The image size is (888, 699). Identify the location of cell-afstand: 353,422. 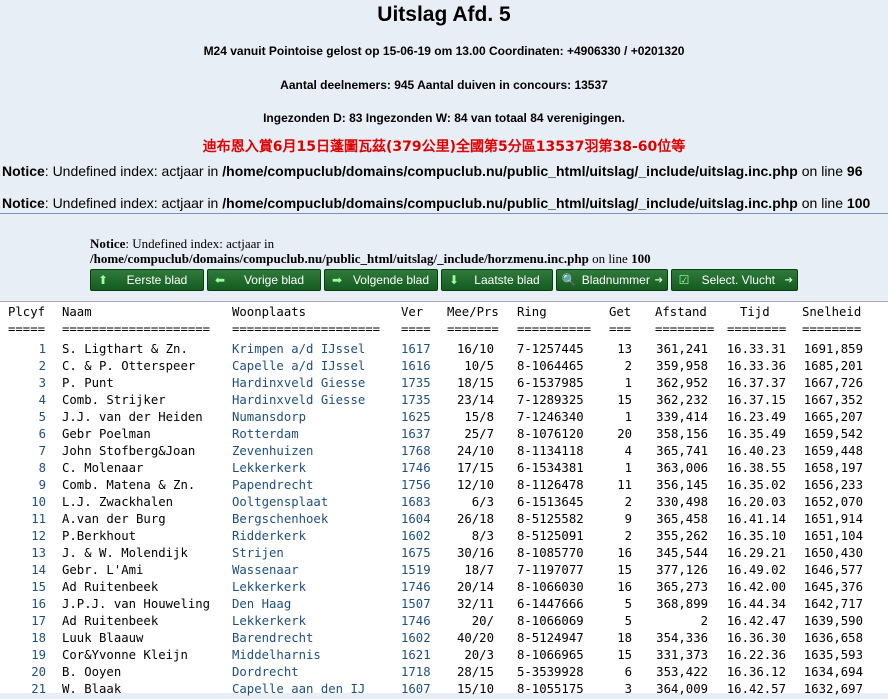
(682, 672).